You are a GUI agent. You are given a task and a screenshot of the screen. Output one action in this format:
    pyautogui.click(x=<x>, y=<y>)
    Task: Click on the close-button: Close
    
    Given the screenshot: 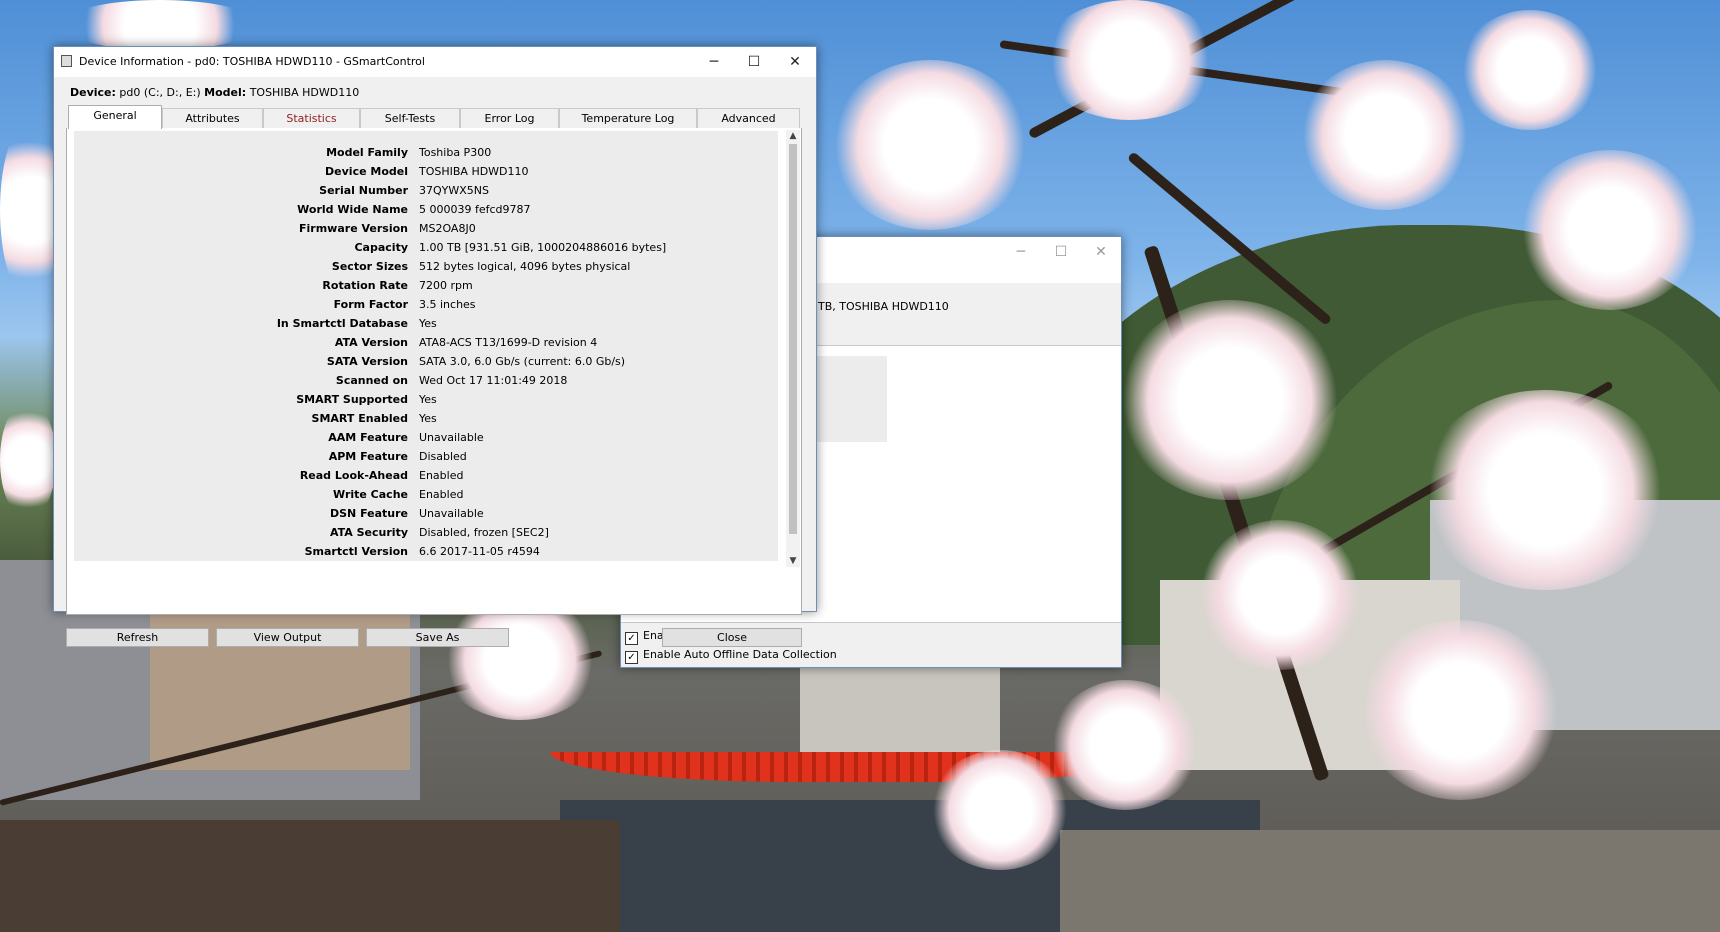 What is the action you would take?
    pyautogui.click(x=732, y=637)
    